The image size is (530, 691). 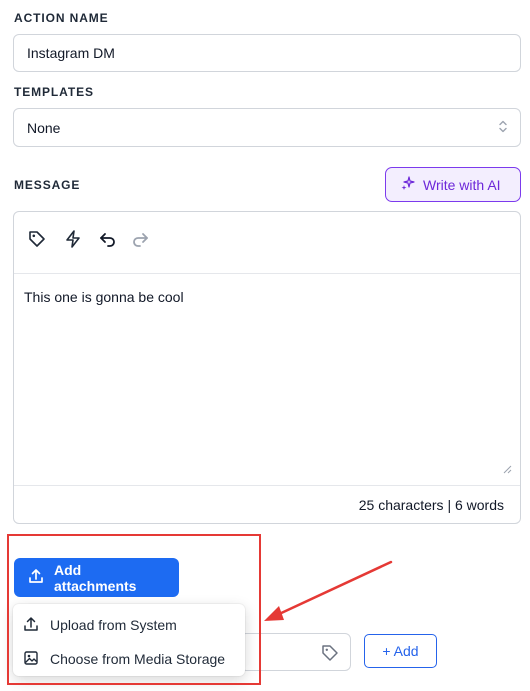 What do you see at coordinates (431, 505) in the screenshot?
I see `character-word-counter: 25 characters | 6 words` at bounding box center [431, 505].